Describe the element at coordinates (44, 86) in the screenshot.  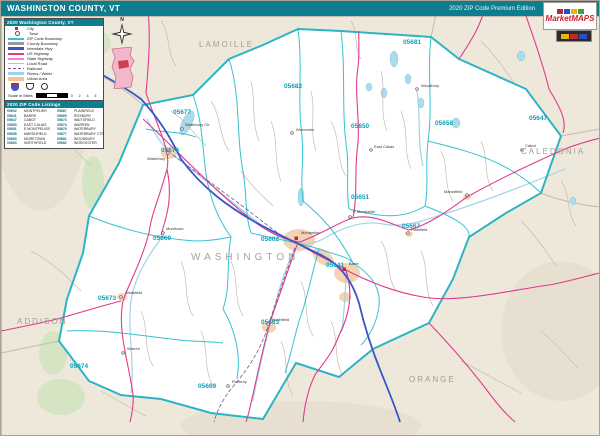
I see `state-highway-shield-icon` at that location.